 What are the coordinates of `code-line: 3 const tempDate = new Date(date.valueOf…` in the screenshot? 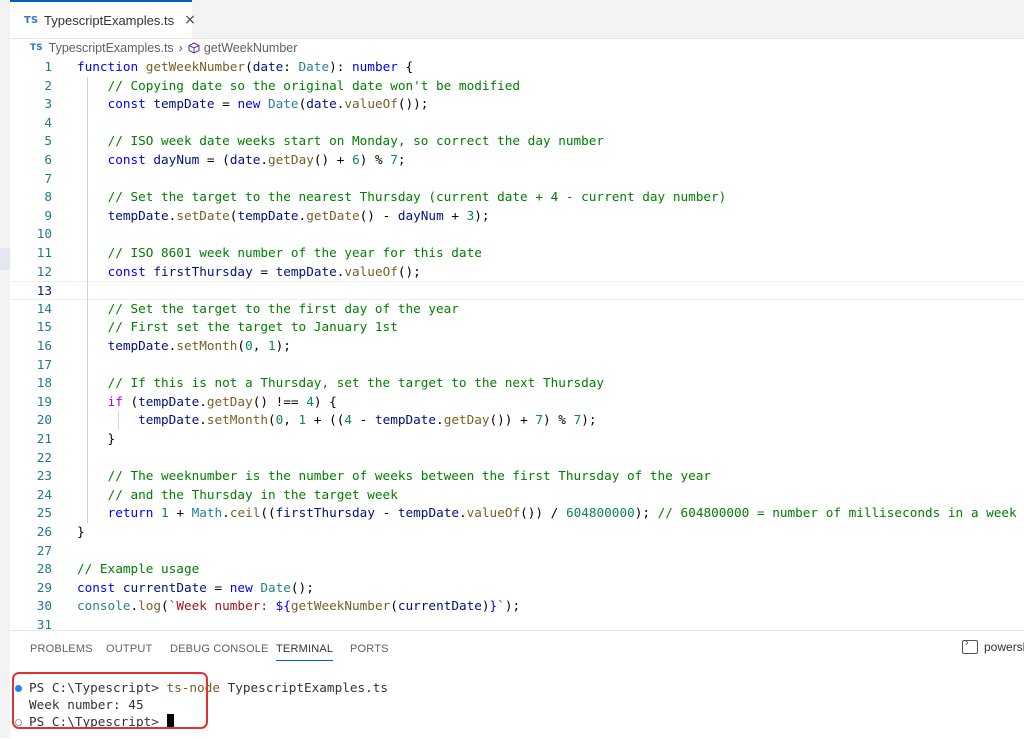 It's located at (517, 104).